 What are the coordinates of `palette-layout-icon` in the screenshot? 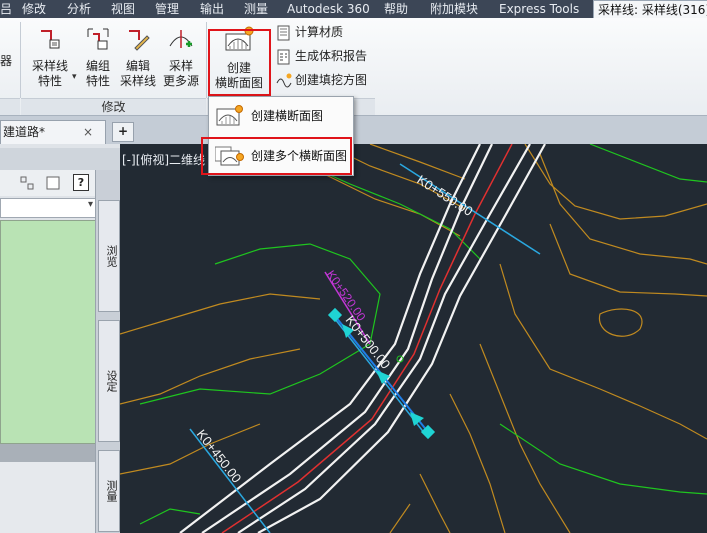 It's located at (27, 183).